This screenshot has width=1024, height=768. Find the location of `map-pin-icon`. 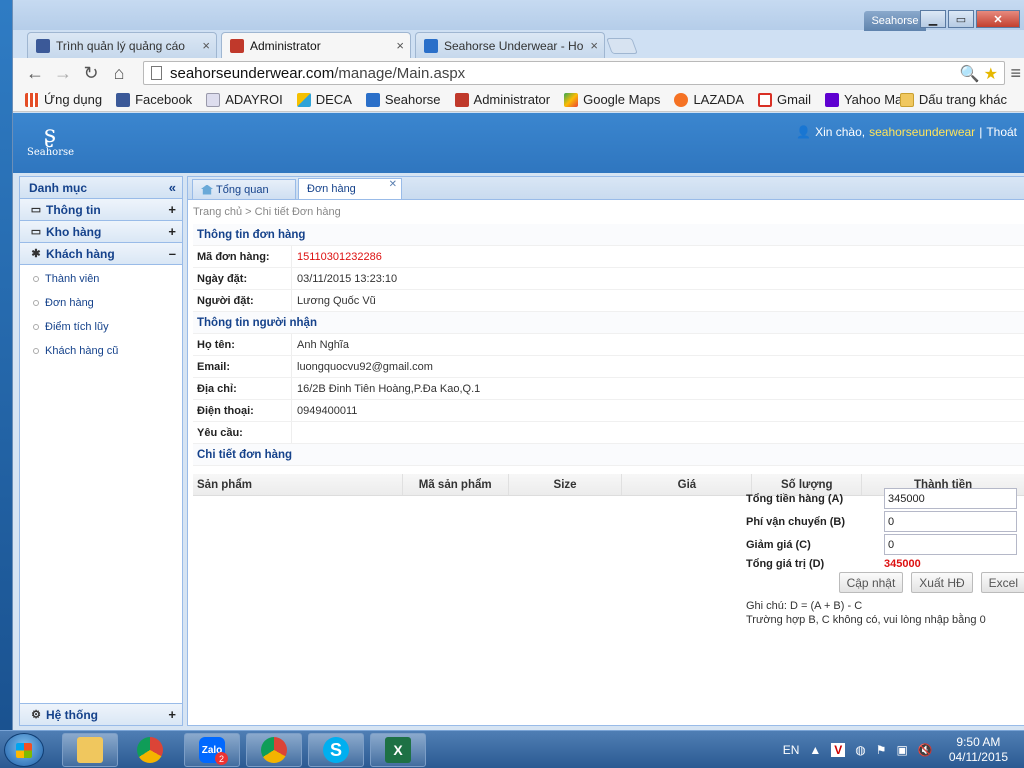

map-pin-icon is located at coordinates (571, 99).